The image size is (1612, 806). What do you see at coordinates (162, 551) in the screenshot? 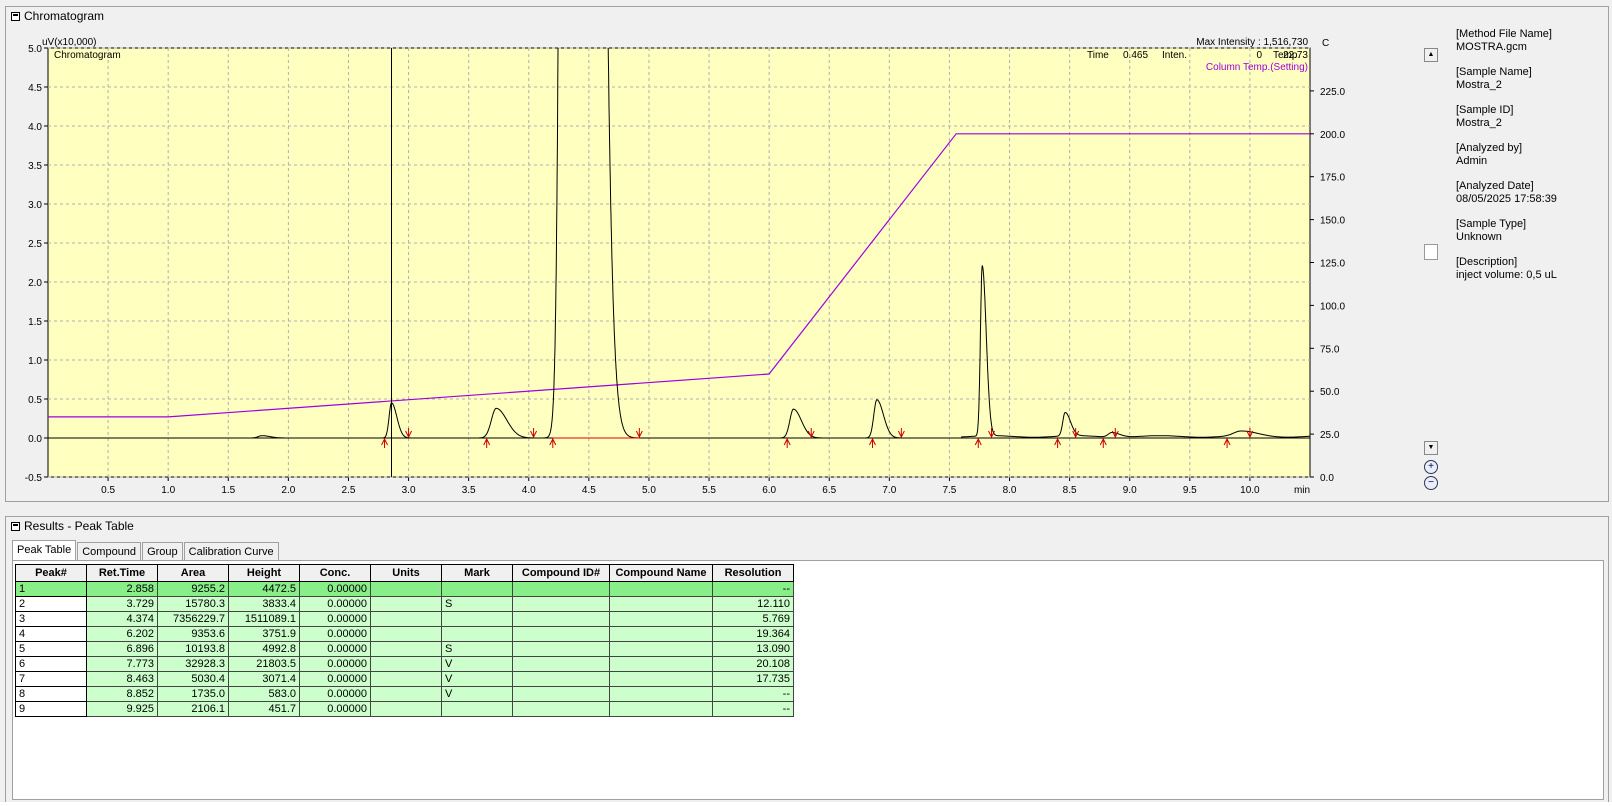
I see `tab-group: Group` at bounding box center [162, 551].